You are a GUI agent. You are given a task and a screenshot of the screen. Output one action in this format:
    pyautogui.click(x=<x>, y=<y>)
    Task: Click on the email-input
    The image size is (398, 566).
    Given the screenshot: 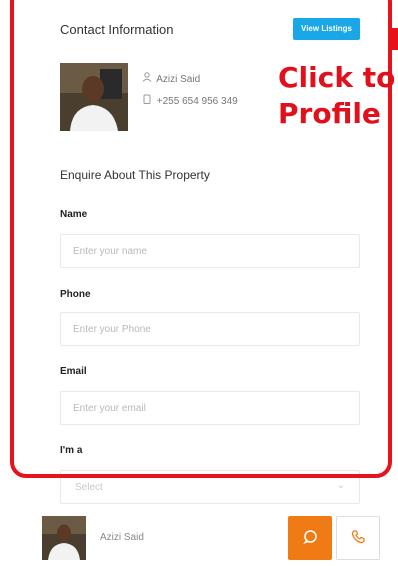 What is the action you would take?
    pyautogui.click(x=210, y=408)
    